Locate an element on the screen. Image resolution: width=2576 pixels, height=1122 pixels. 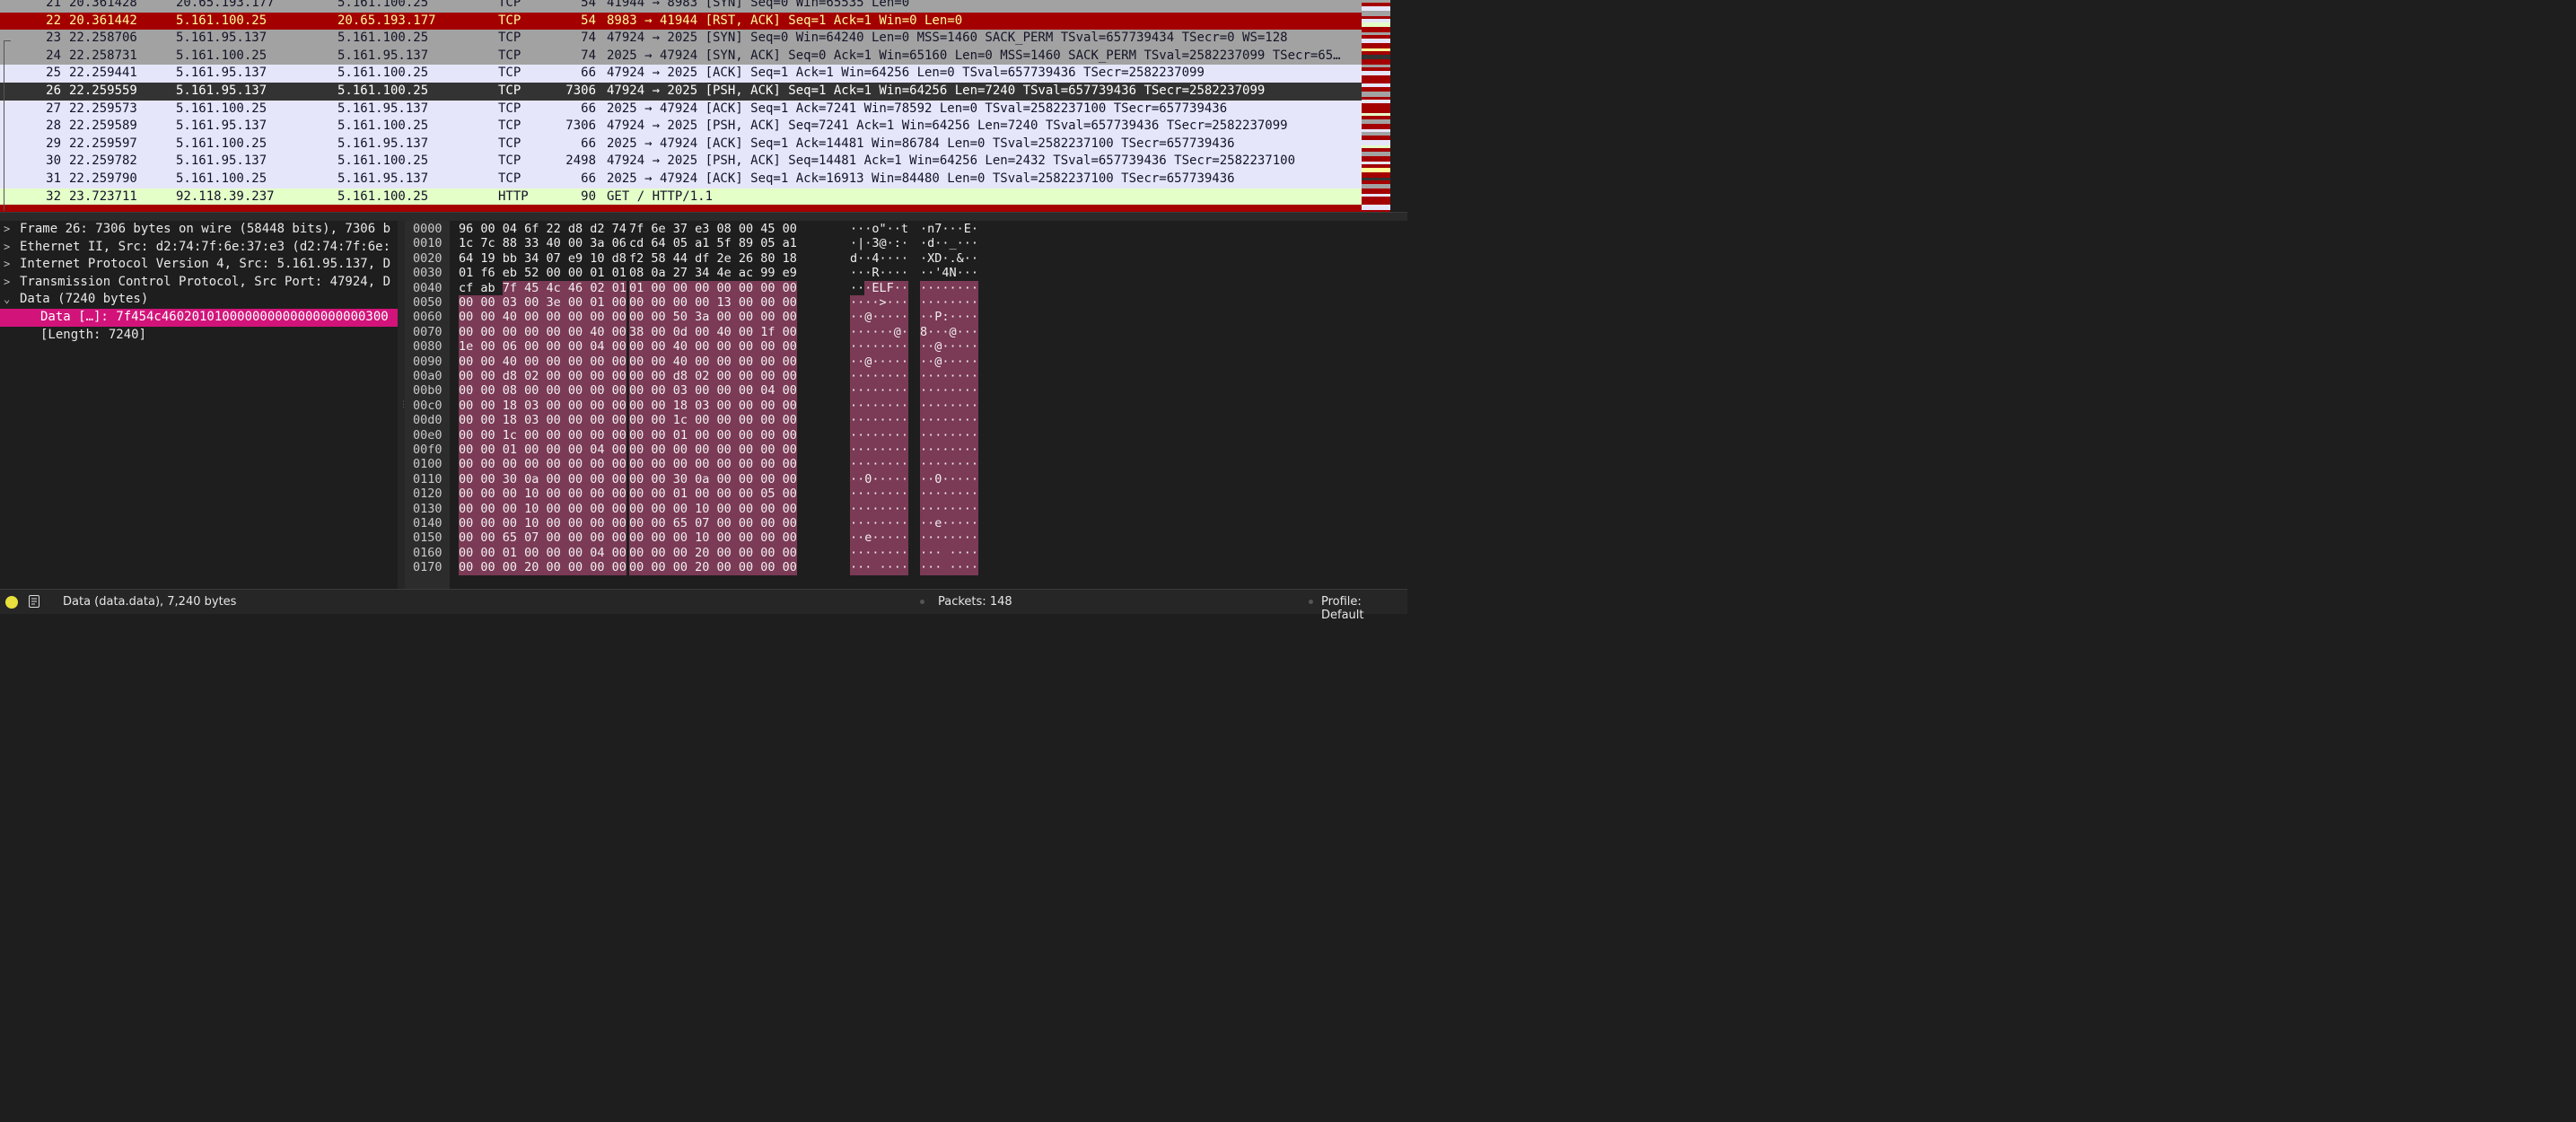
hex-b2-cell: 08 0a 27 34 4e ac 99 e9 is located at coordinates (713, 273).